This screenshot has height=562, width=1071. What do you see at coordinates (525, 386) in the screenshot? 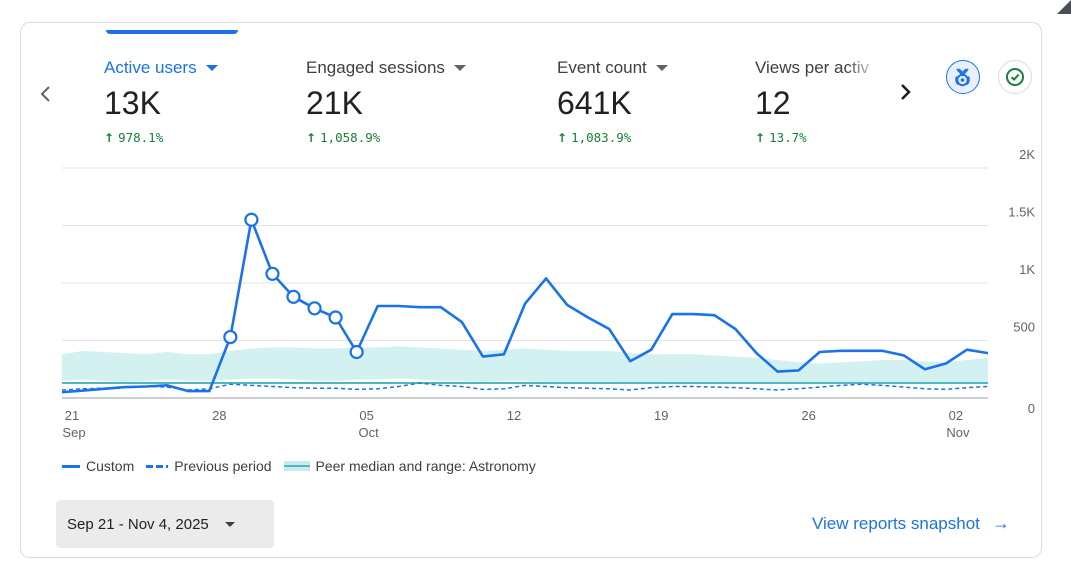
I see `previous-period-line` at bounding box center [525, 386].